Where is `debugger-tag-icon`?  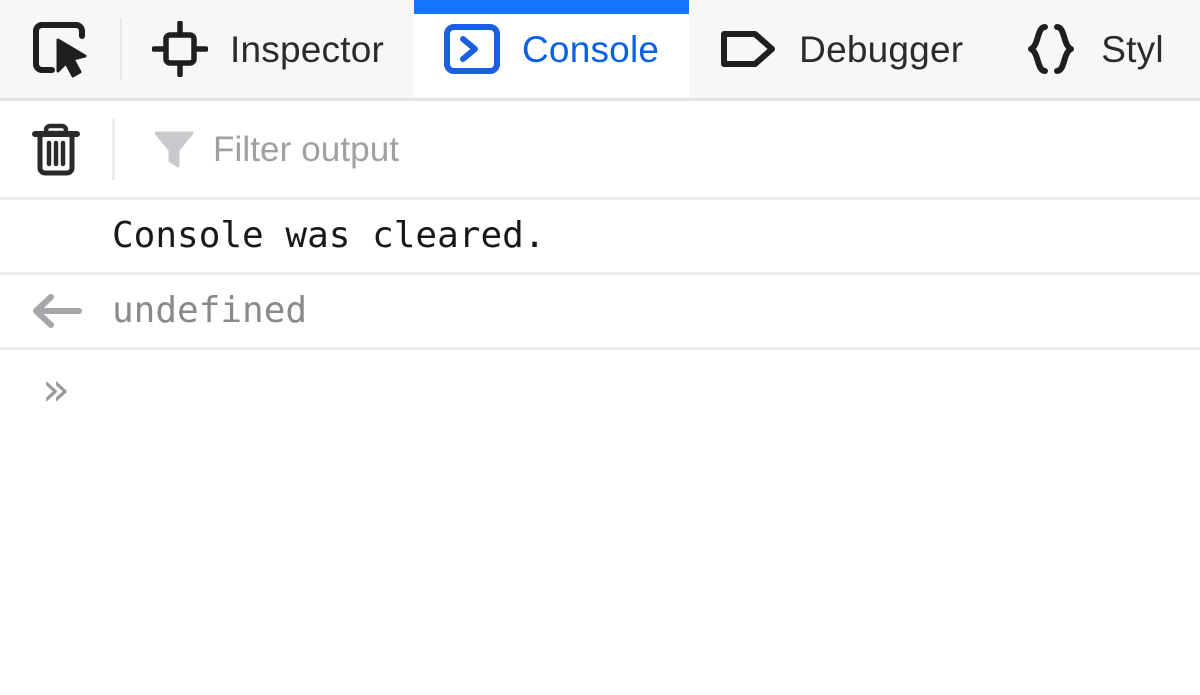
debugger-tag-icon is located at coordinates (748, 49).